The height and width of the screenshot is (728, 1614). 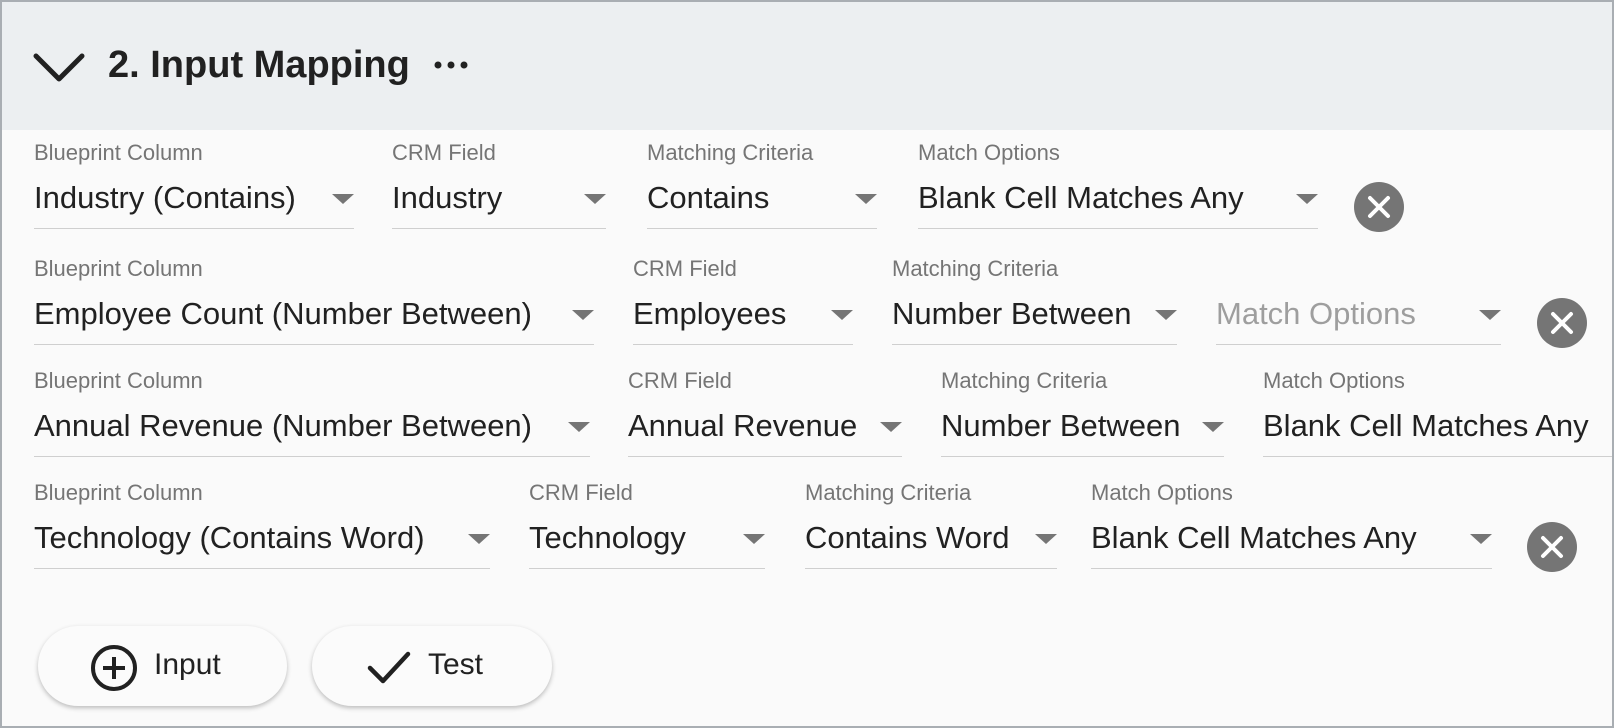 What do you see at coordinates (259, 65) in the screenshot?
I see `section-title: 2. Input Mapping` at bounding box center [259, 65].